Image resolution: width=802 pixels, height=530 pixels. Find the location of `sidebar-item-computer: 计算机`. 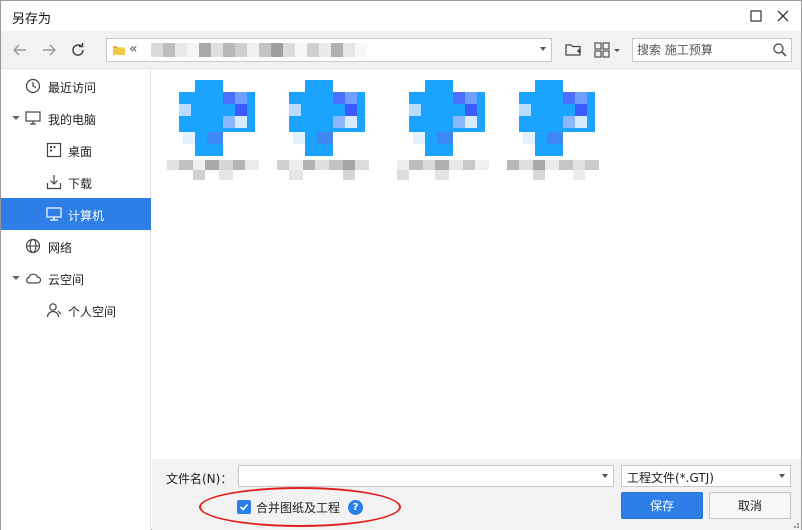

sidebar-item-computer: 计算机 is located at coordinates (76, 214).